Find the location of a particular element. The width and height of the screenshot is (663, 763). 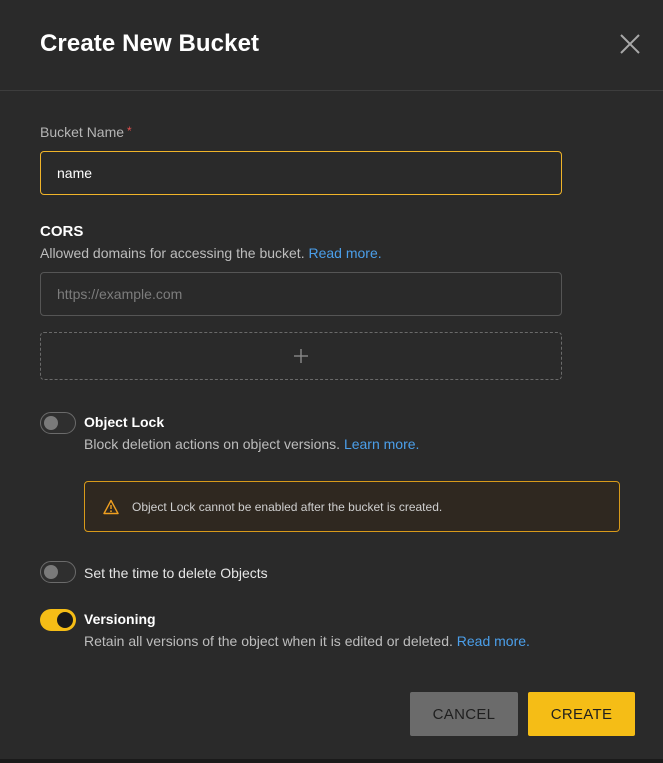

bucket-name-label-text: Bucket Name is located at coordinates (82, 132).